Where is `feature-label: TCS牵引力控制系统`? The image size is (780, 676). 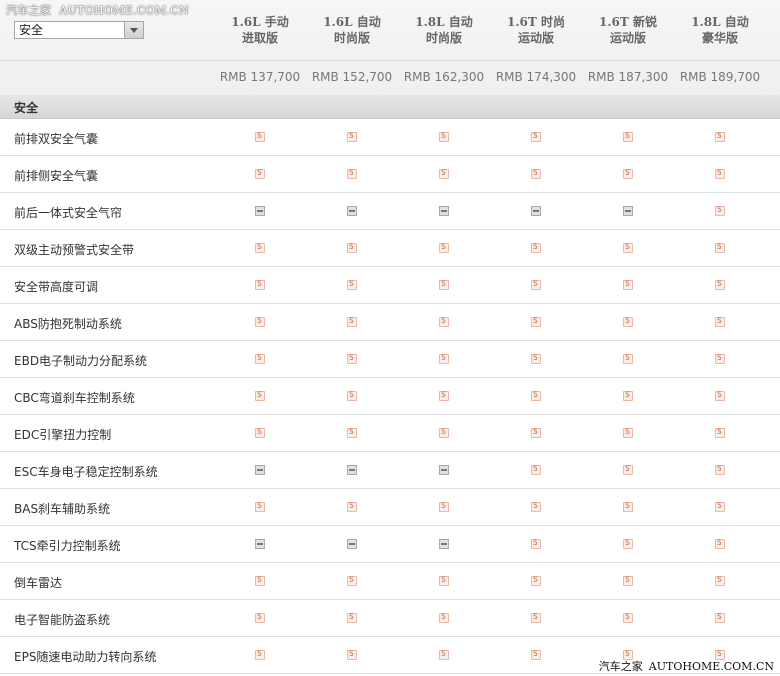
feature-label: TCS牵引力控制系统 is located at coordinates (67, 546).